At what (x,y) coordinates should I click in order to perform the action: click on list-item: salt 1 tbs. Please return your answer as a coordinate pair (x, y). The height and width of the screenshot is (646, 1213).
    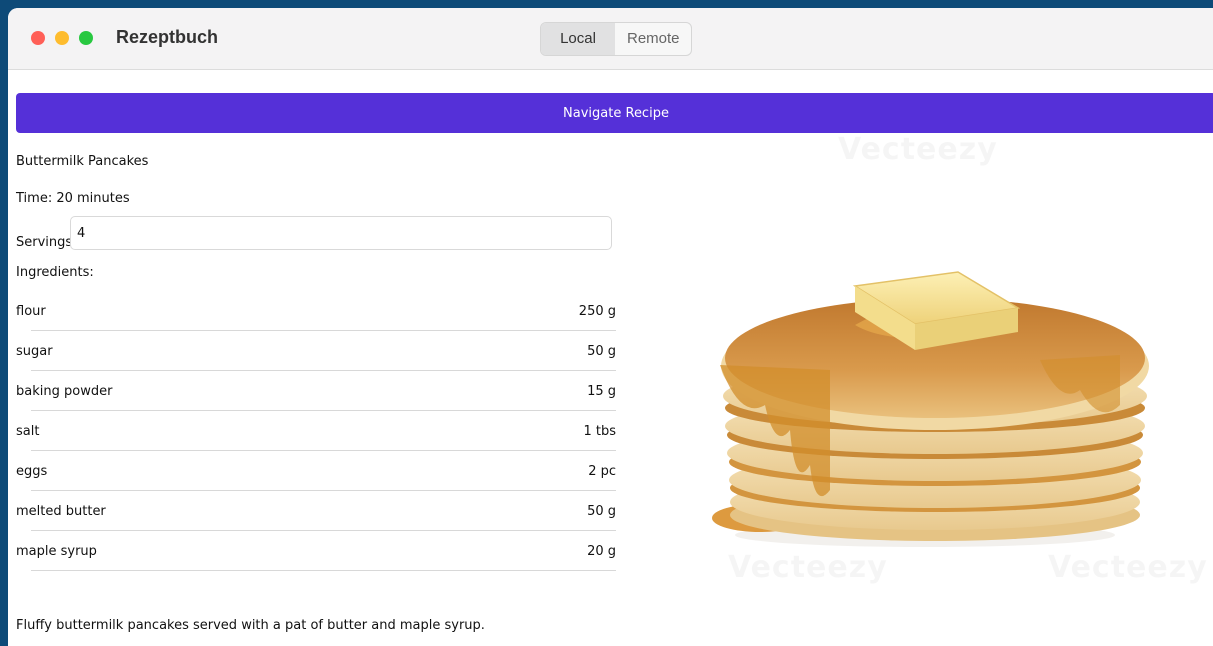
    Looking at the image, I should click on (316, 431).